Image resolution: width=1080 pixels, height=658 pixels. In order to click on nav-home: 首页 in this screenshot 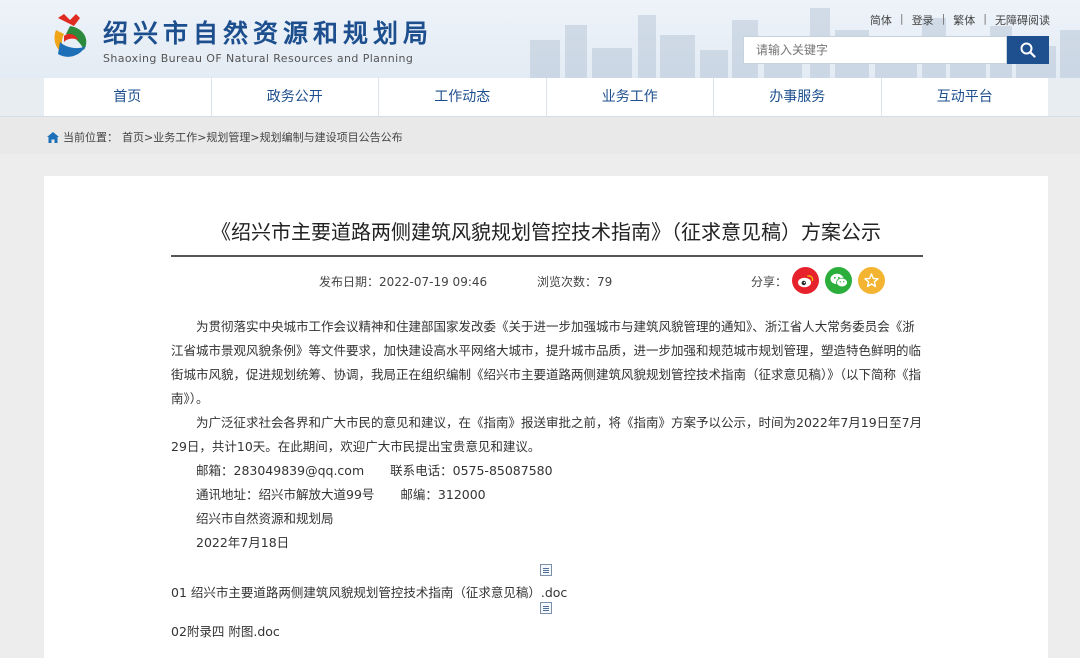, I will do `click(128, 97)`.